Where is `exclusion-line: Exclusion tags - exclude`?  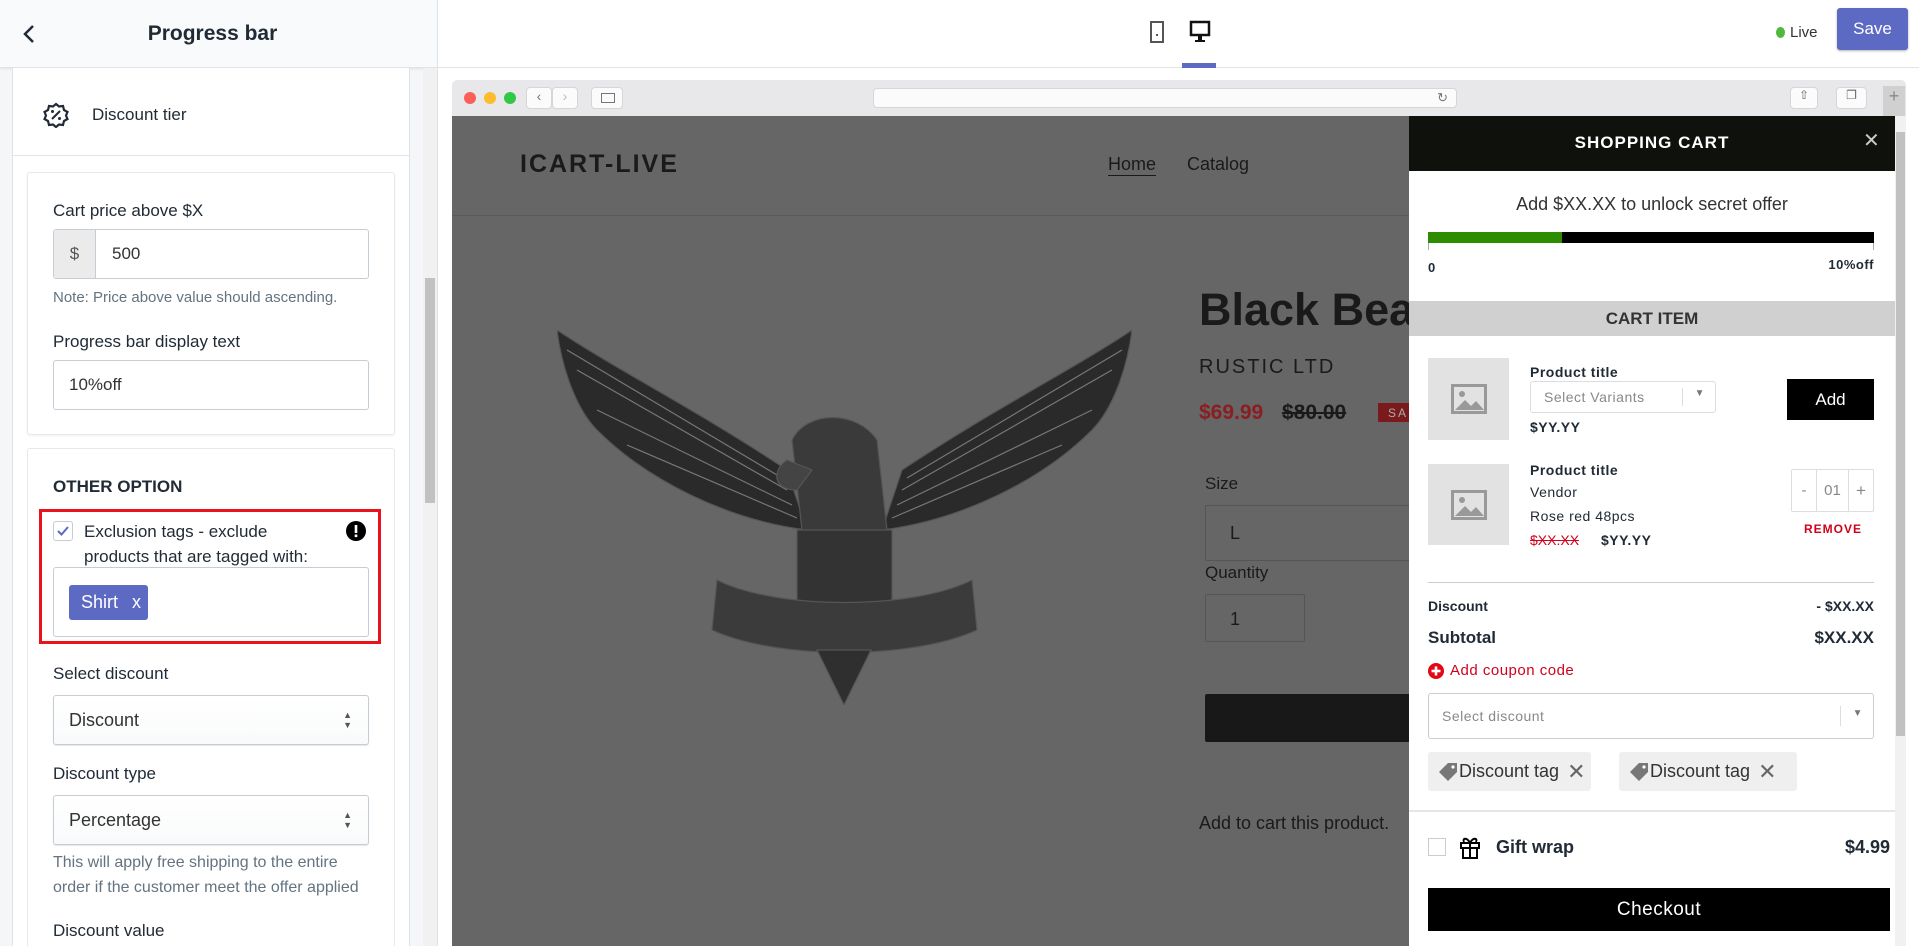
exclusion-line: Exclusion tags - exclude is located at coordinates (176, 531).